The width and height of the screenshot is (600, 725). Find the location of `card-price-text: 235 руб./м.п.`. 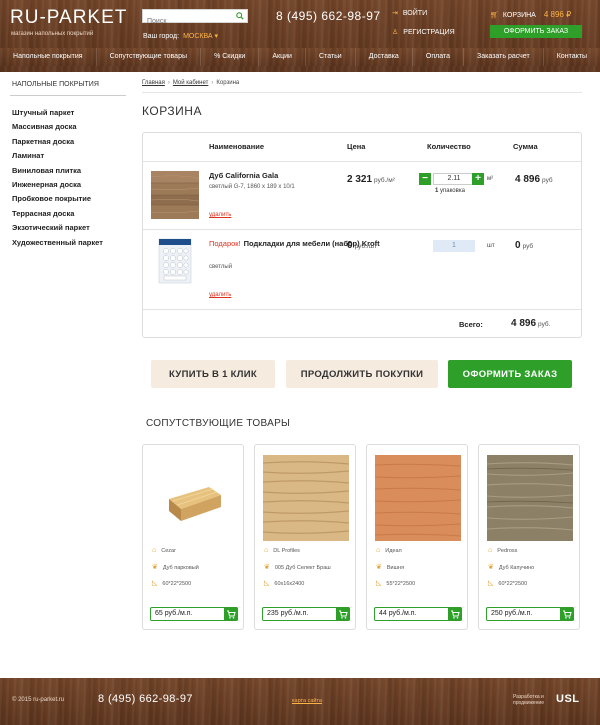

card-price-text: 235 руб./м.п. is located at coordinates (288, 613).